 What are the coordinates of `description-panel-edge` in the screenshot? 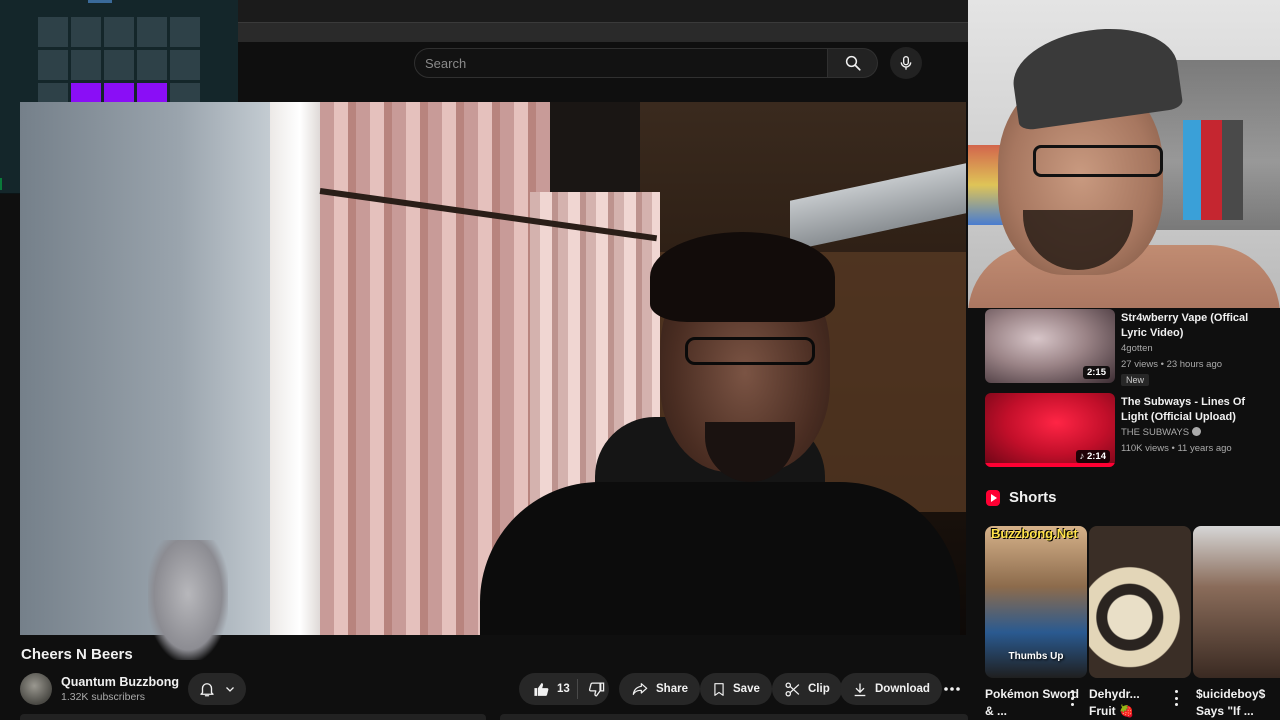 It's located at (253, 717).